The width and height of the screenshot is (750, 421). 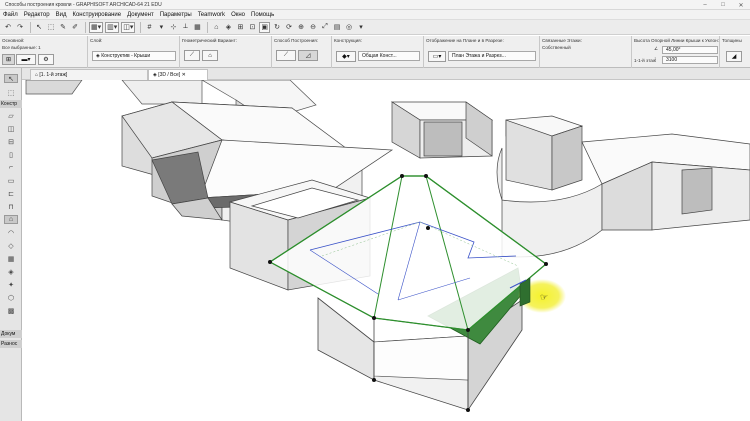 I want to click on elevation-icon: ⊡, so click(x=252, y=27).